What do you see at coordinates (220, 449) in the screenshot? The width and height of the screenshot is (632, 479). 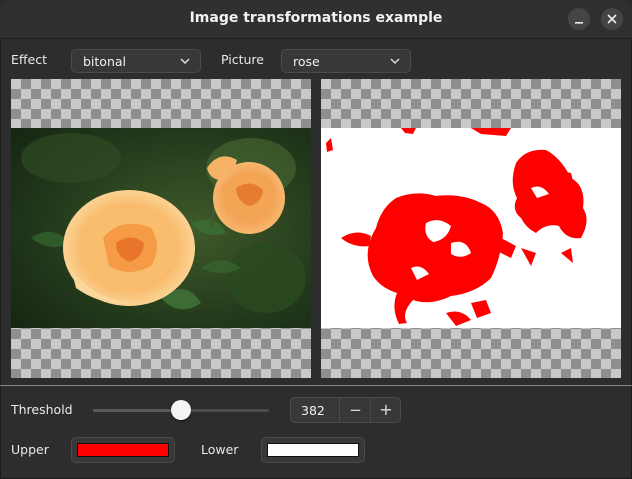 I see `lower-label: Lower` at bounding box center [220, 449].